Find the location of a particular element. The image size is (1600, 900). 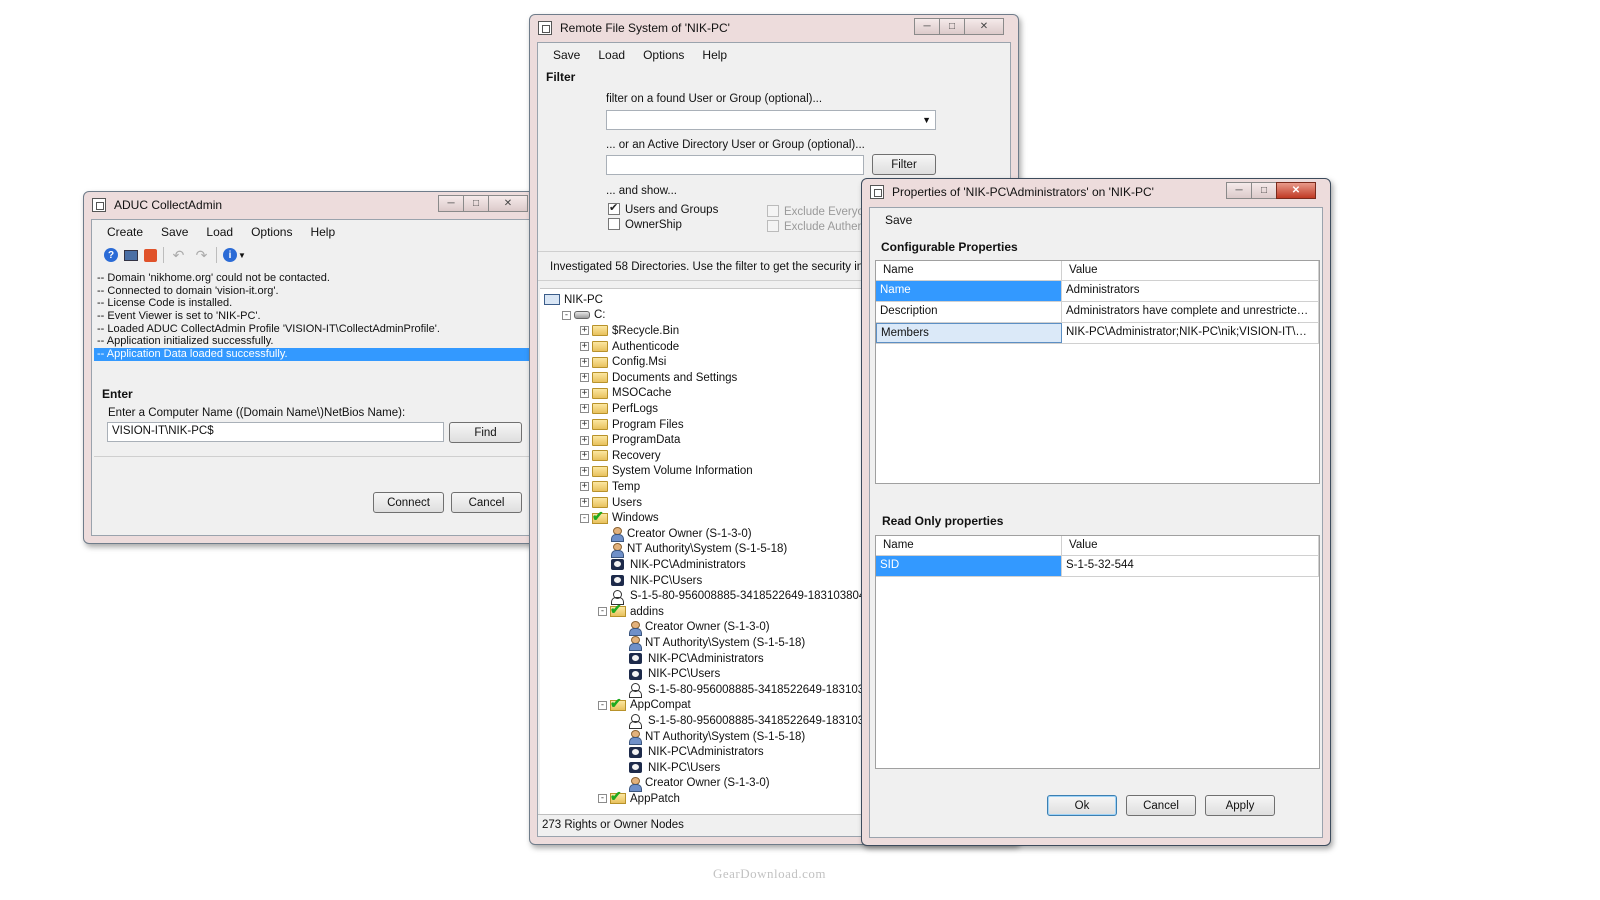

column-header-value: Value is located at coordinates (1190, 545).